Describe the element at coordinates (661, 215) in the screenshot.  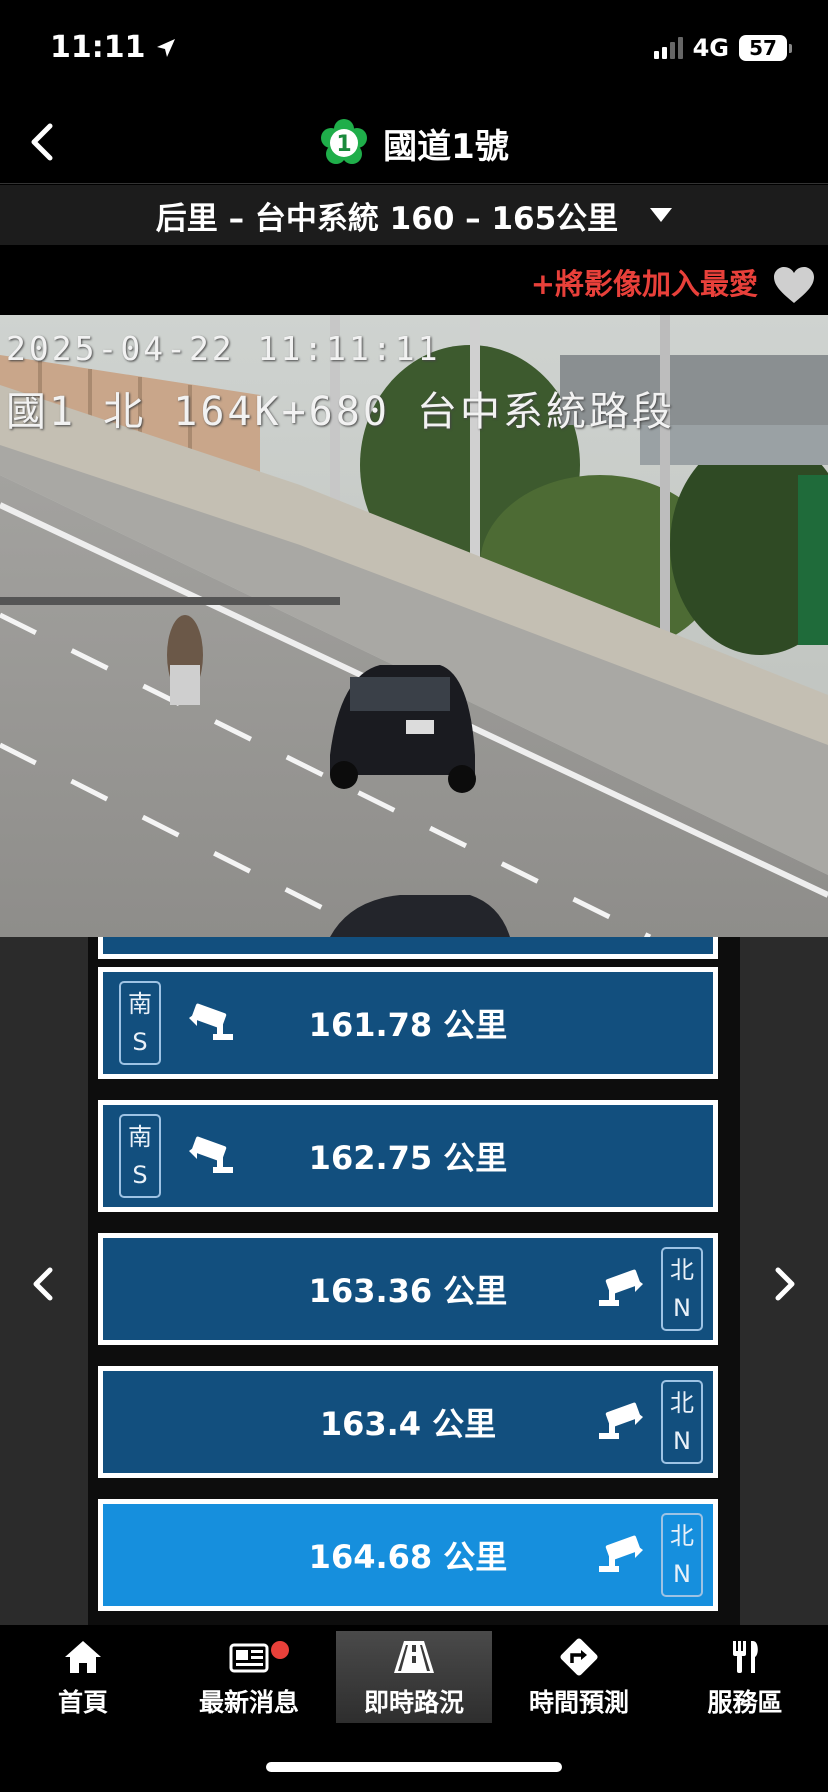
I see `chevron-down-icon` at that location.